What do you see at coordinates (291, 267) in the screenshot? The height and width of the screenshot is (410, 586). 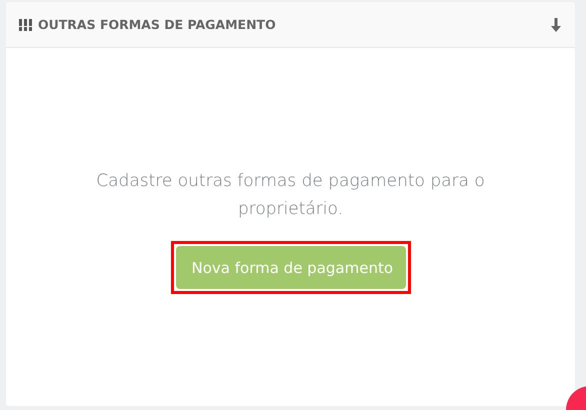 I see `new-payment-button: Nova forma de pagamento` at bounding box center [291, 267].